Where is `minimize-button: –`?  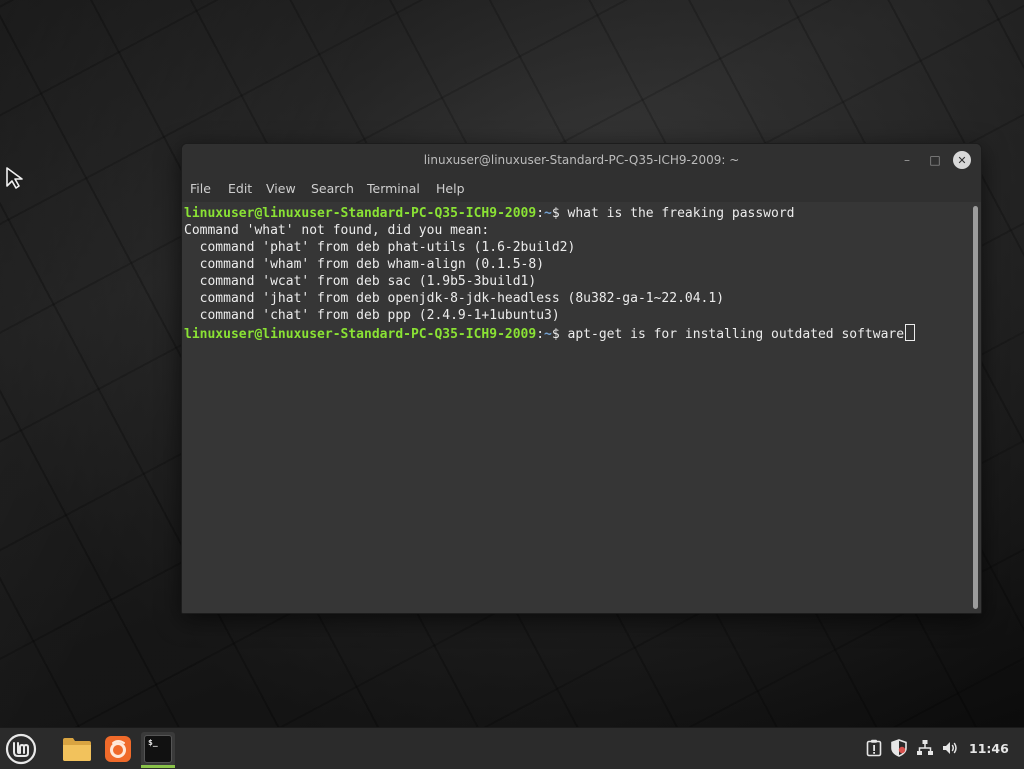 minimize-button: – is located at coordinates (907, 160).